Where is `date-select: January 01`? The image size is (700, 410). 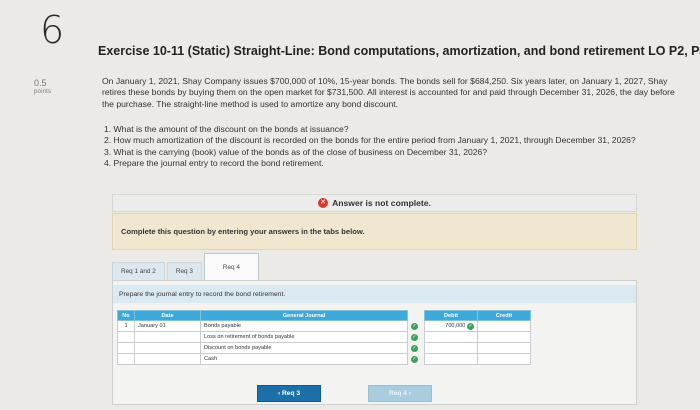 date-select: January 01 is located at coordinates (167, 326).